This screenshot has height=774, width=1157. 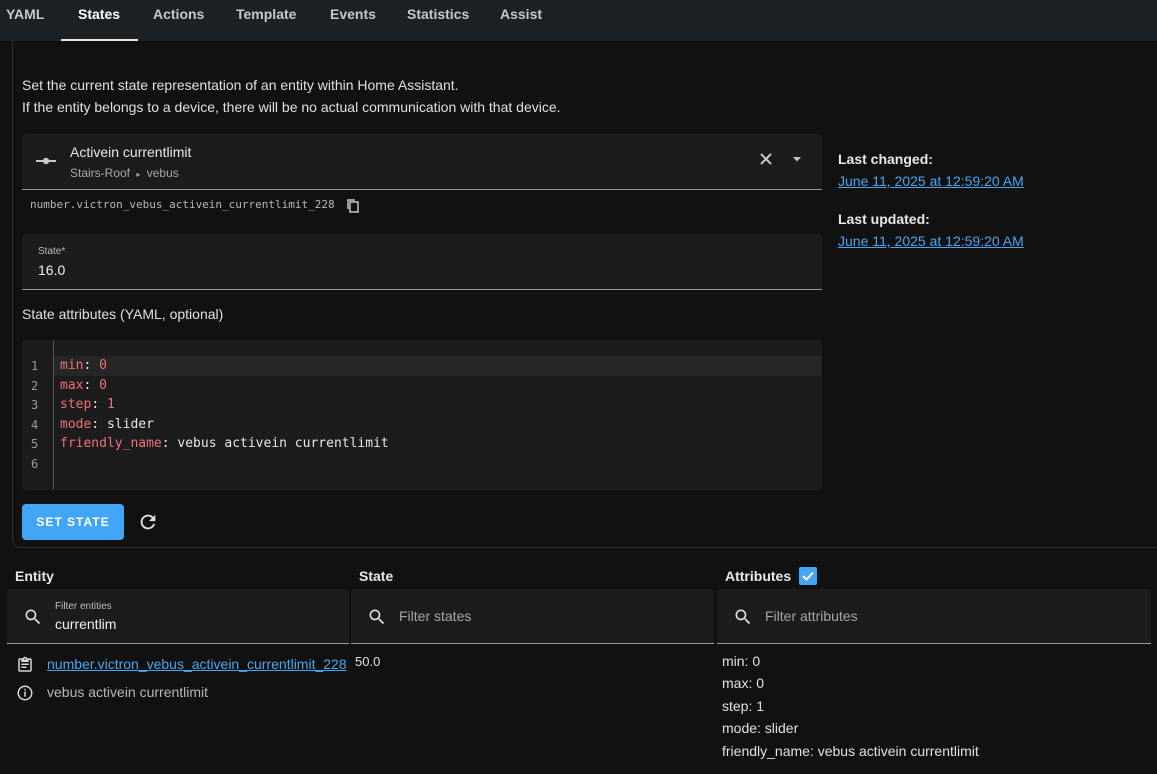 I want to click on yaml-key: mode, so click(x=76, y=424).